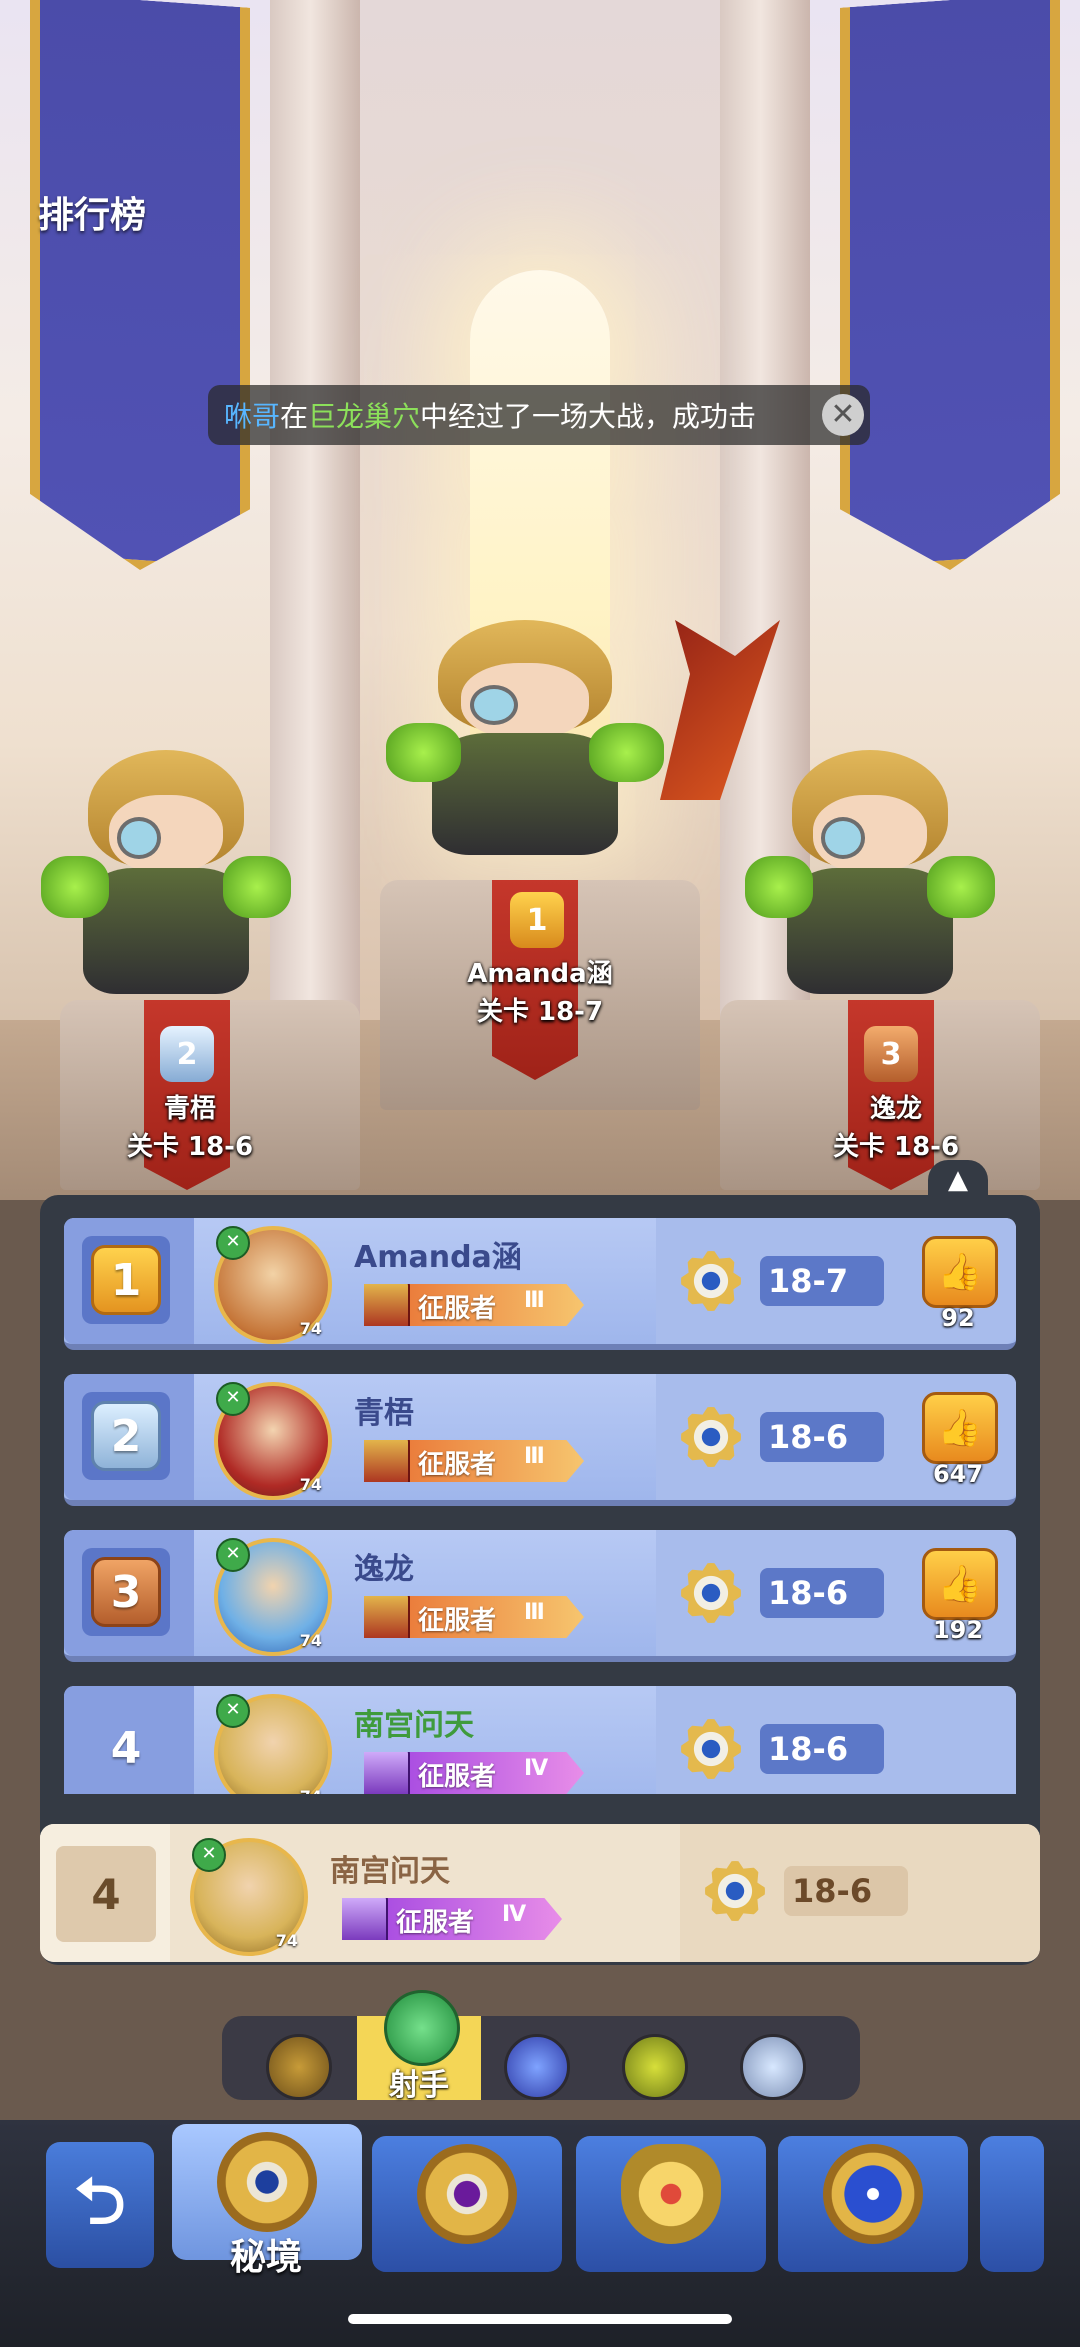 This screenshot has height=2347, width=1080. I want to click on class-tabs: 射手, so click(541, 2046).